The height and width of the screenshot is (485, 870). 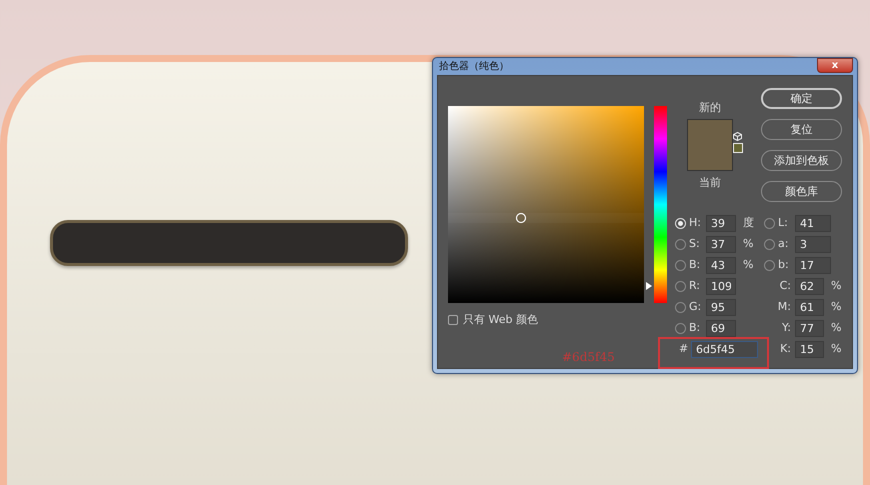 I want to click on value-field: 77, so click(x=809, y=328).